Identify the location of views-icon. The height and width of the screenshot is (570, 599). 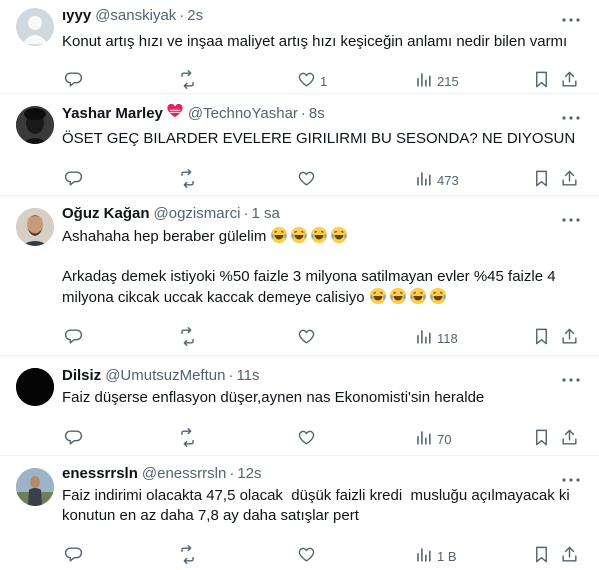
(423, 439).